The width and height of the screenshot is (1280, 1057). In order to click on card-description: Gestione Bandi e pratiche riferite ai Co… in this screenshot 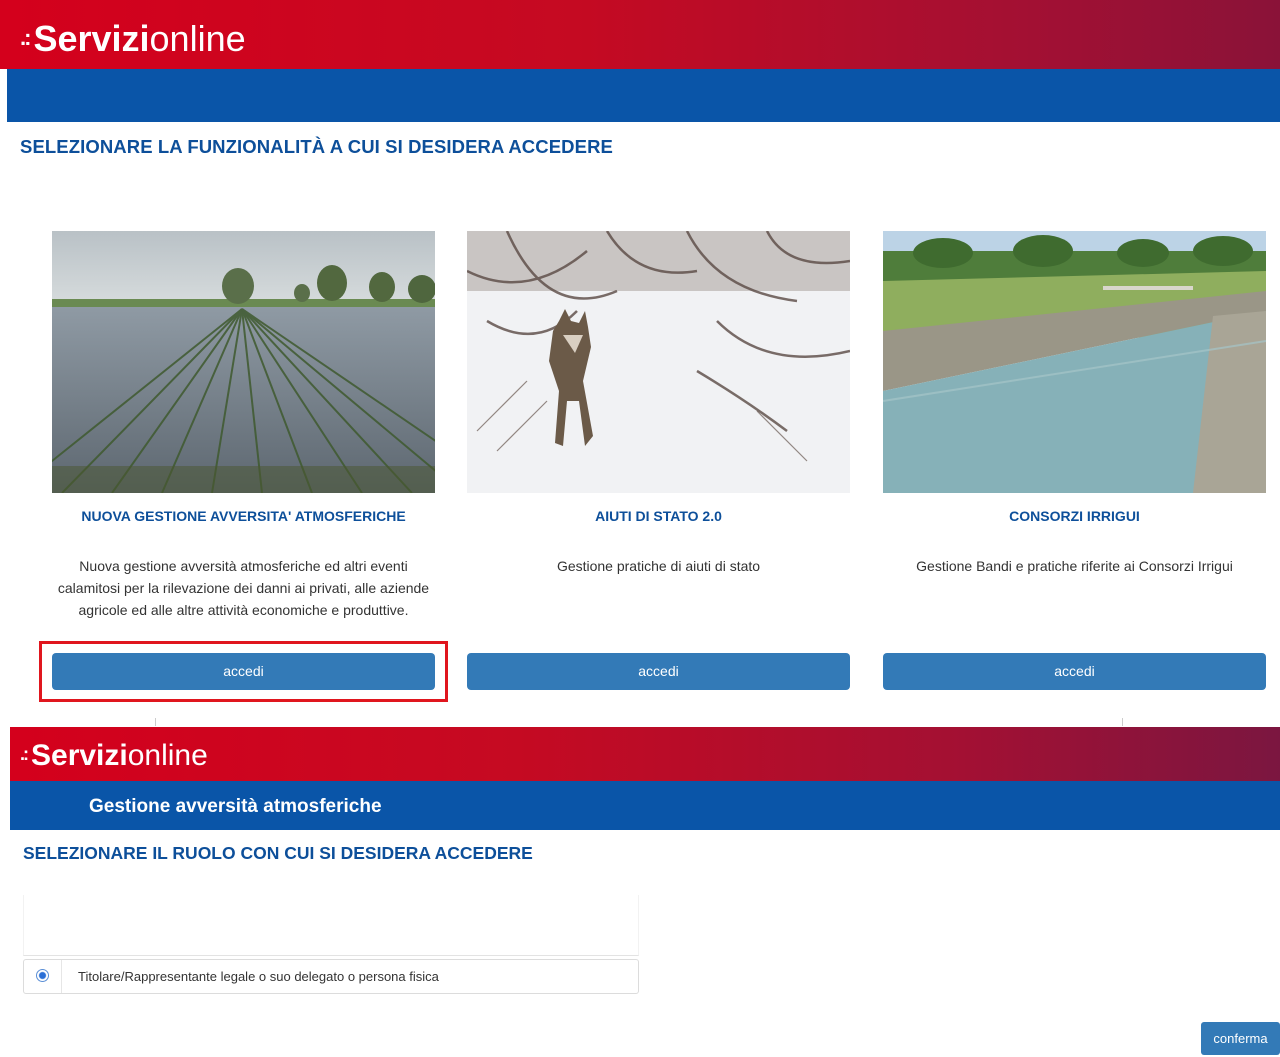, I will do `click(1074, 566)`.